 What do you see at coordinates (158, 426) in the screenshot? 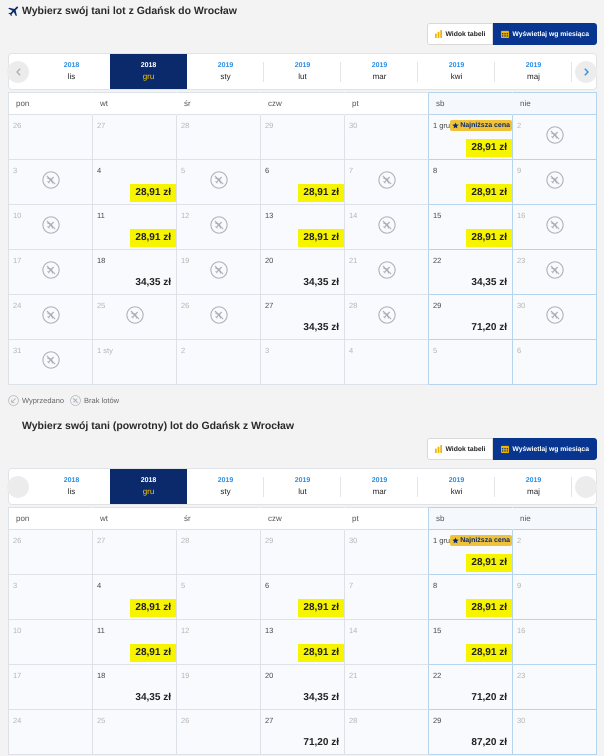
I see `section-title: Wybierz swój tani (powrotny) lot do Gdańsk z Wrocław` at bounding box center [158, 426].